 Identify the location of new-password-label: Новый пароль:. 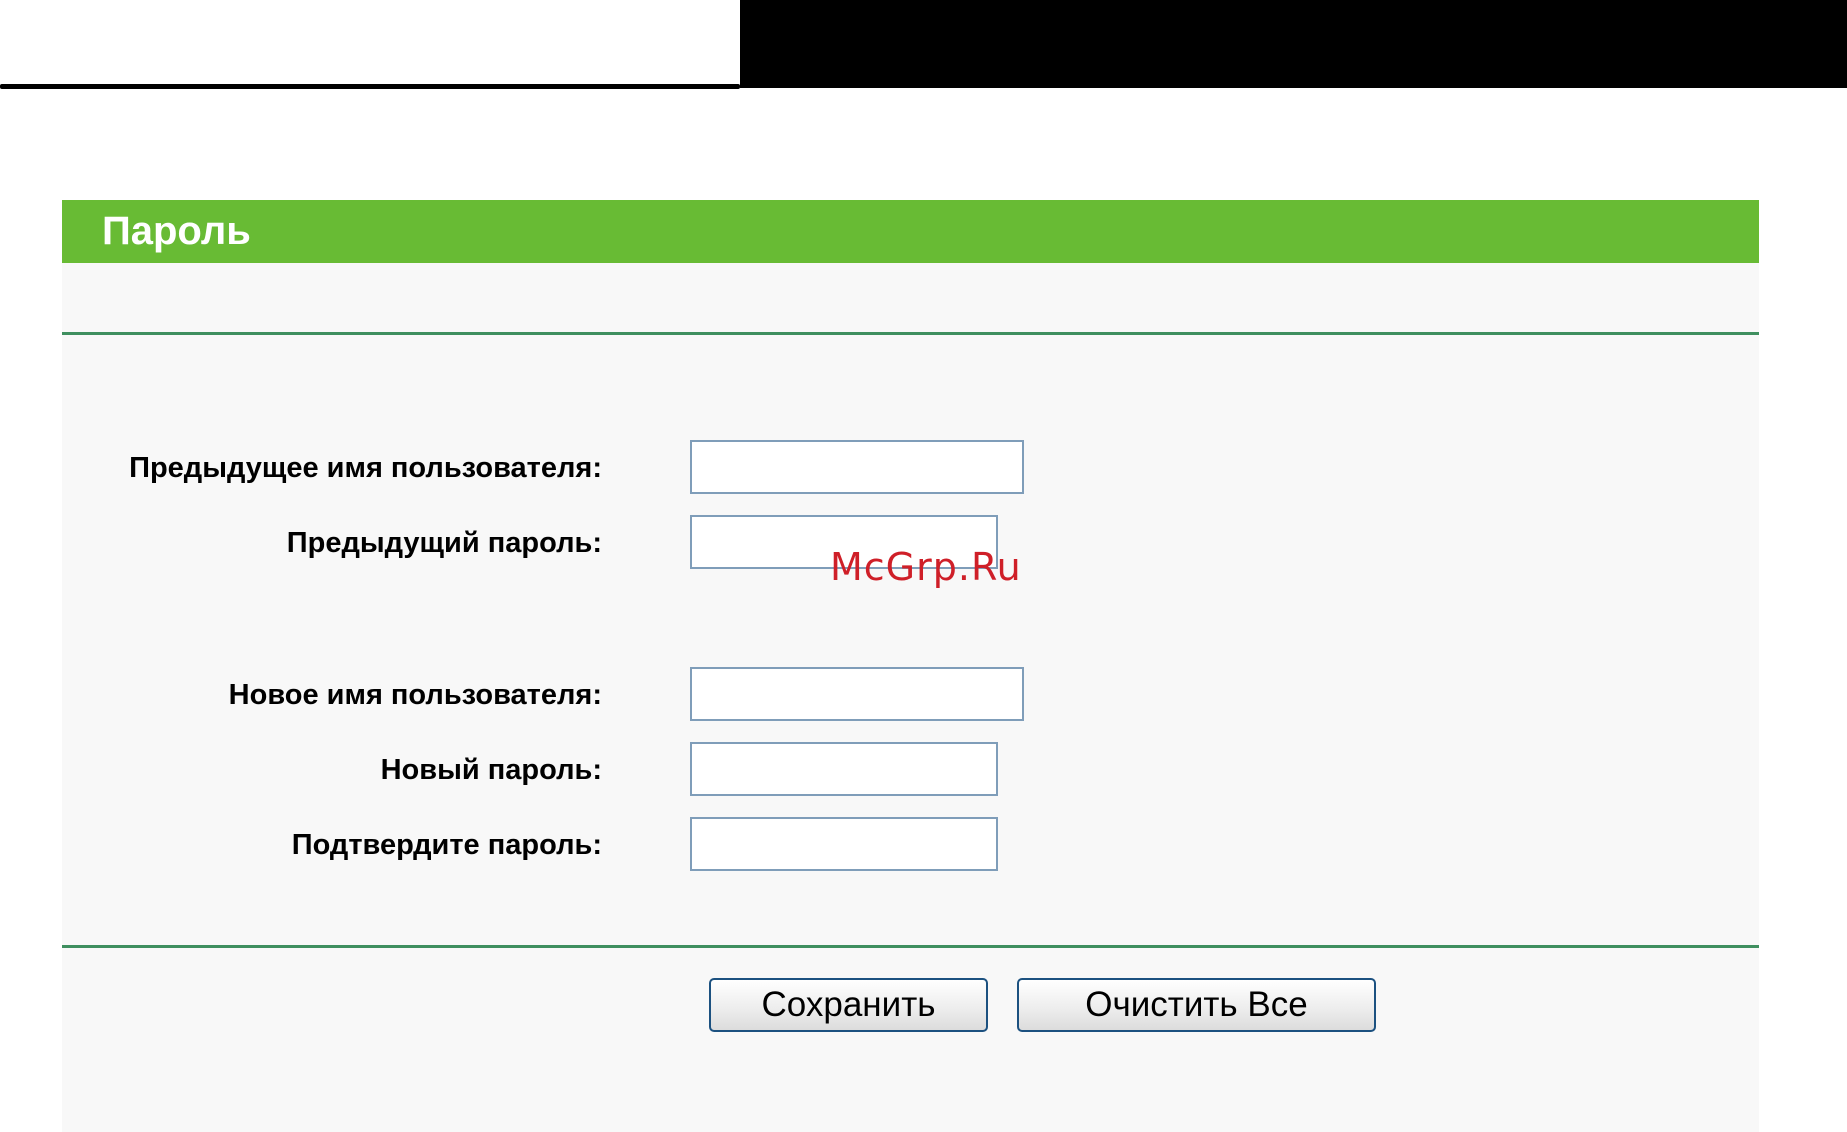
(491, 770).